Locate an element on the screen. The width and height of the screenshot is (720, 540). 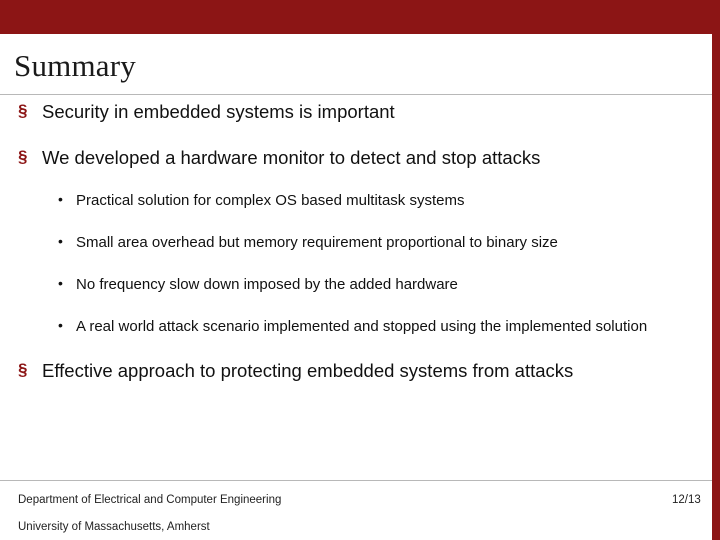
right-accent-bar is located at coordinates (716, 287).